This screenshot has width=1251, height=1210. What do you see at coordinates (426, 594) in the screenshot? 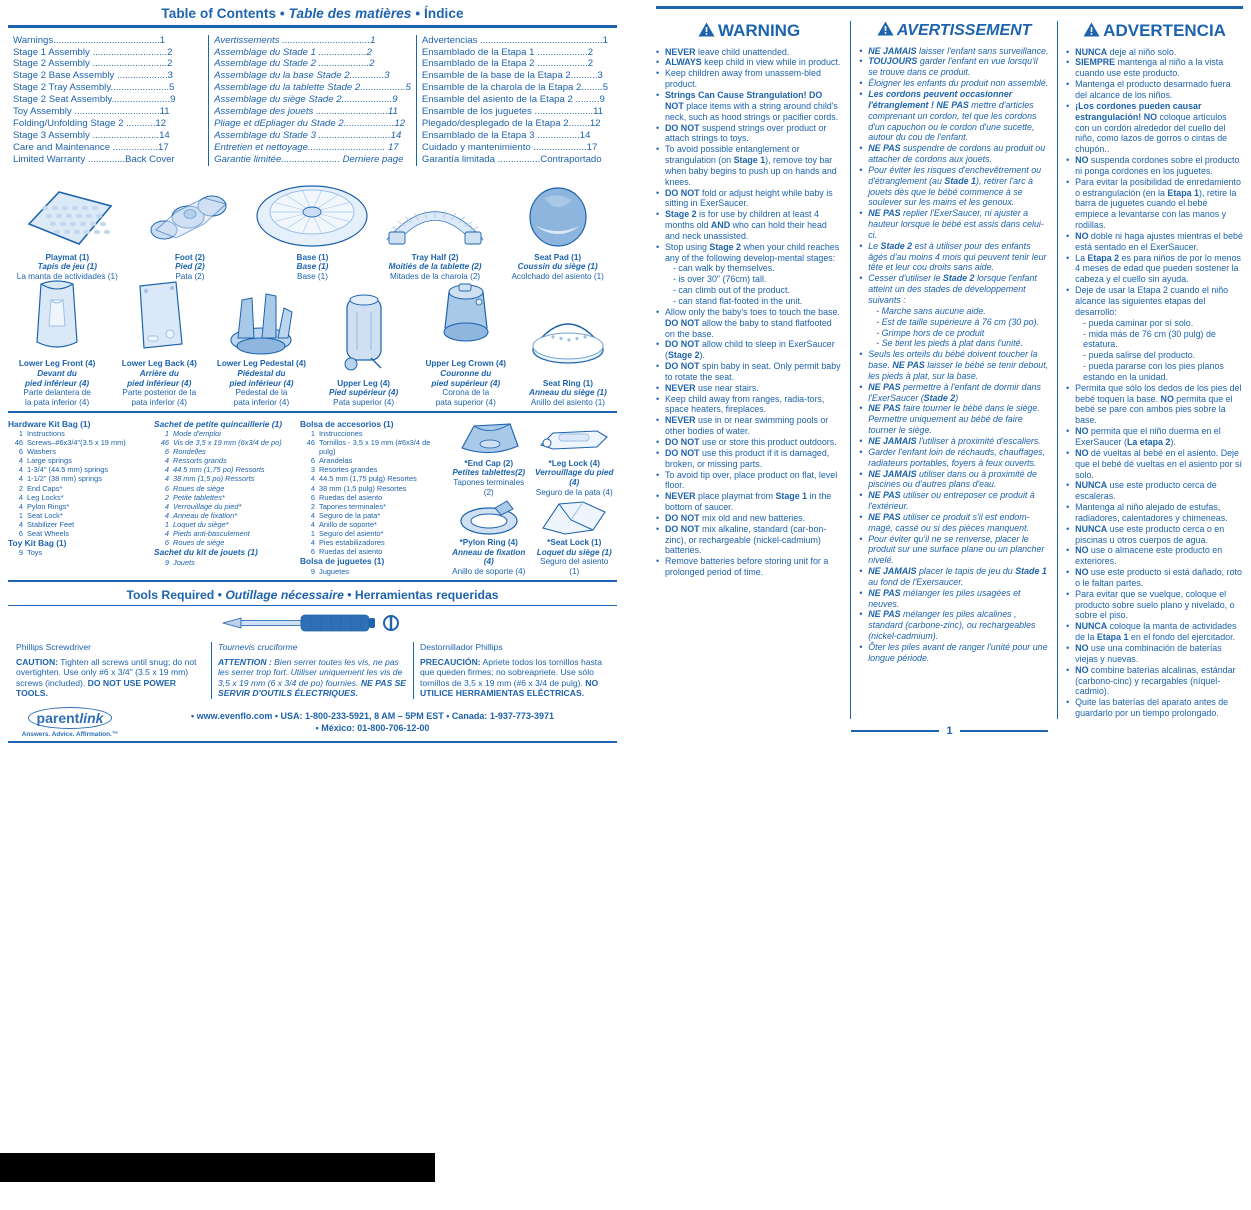
I see `tools-title-es: Herramientas requeridas` at bounding box center [426, 594].